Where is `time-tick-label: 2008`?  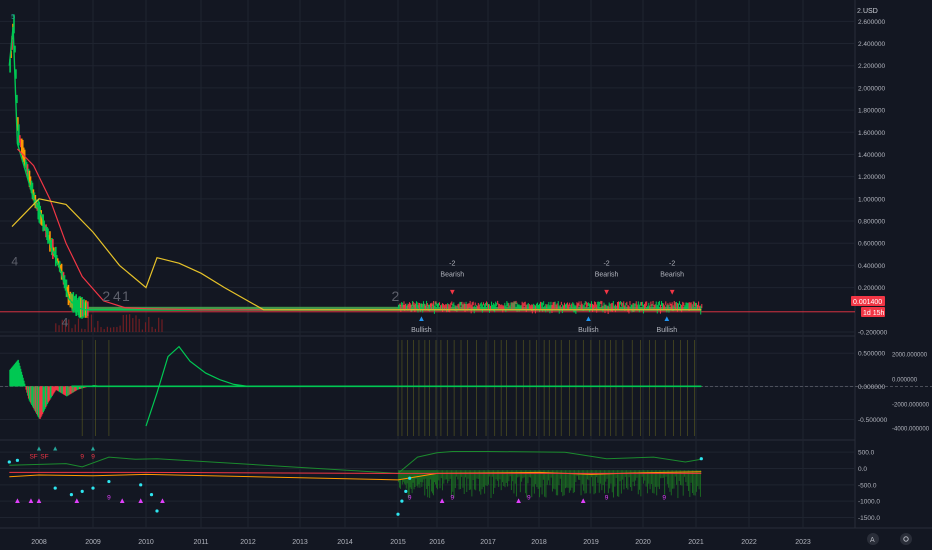 time-tick-label: 2008 is located at coordinates (39, 542).